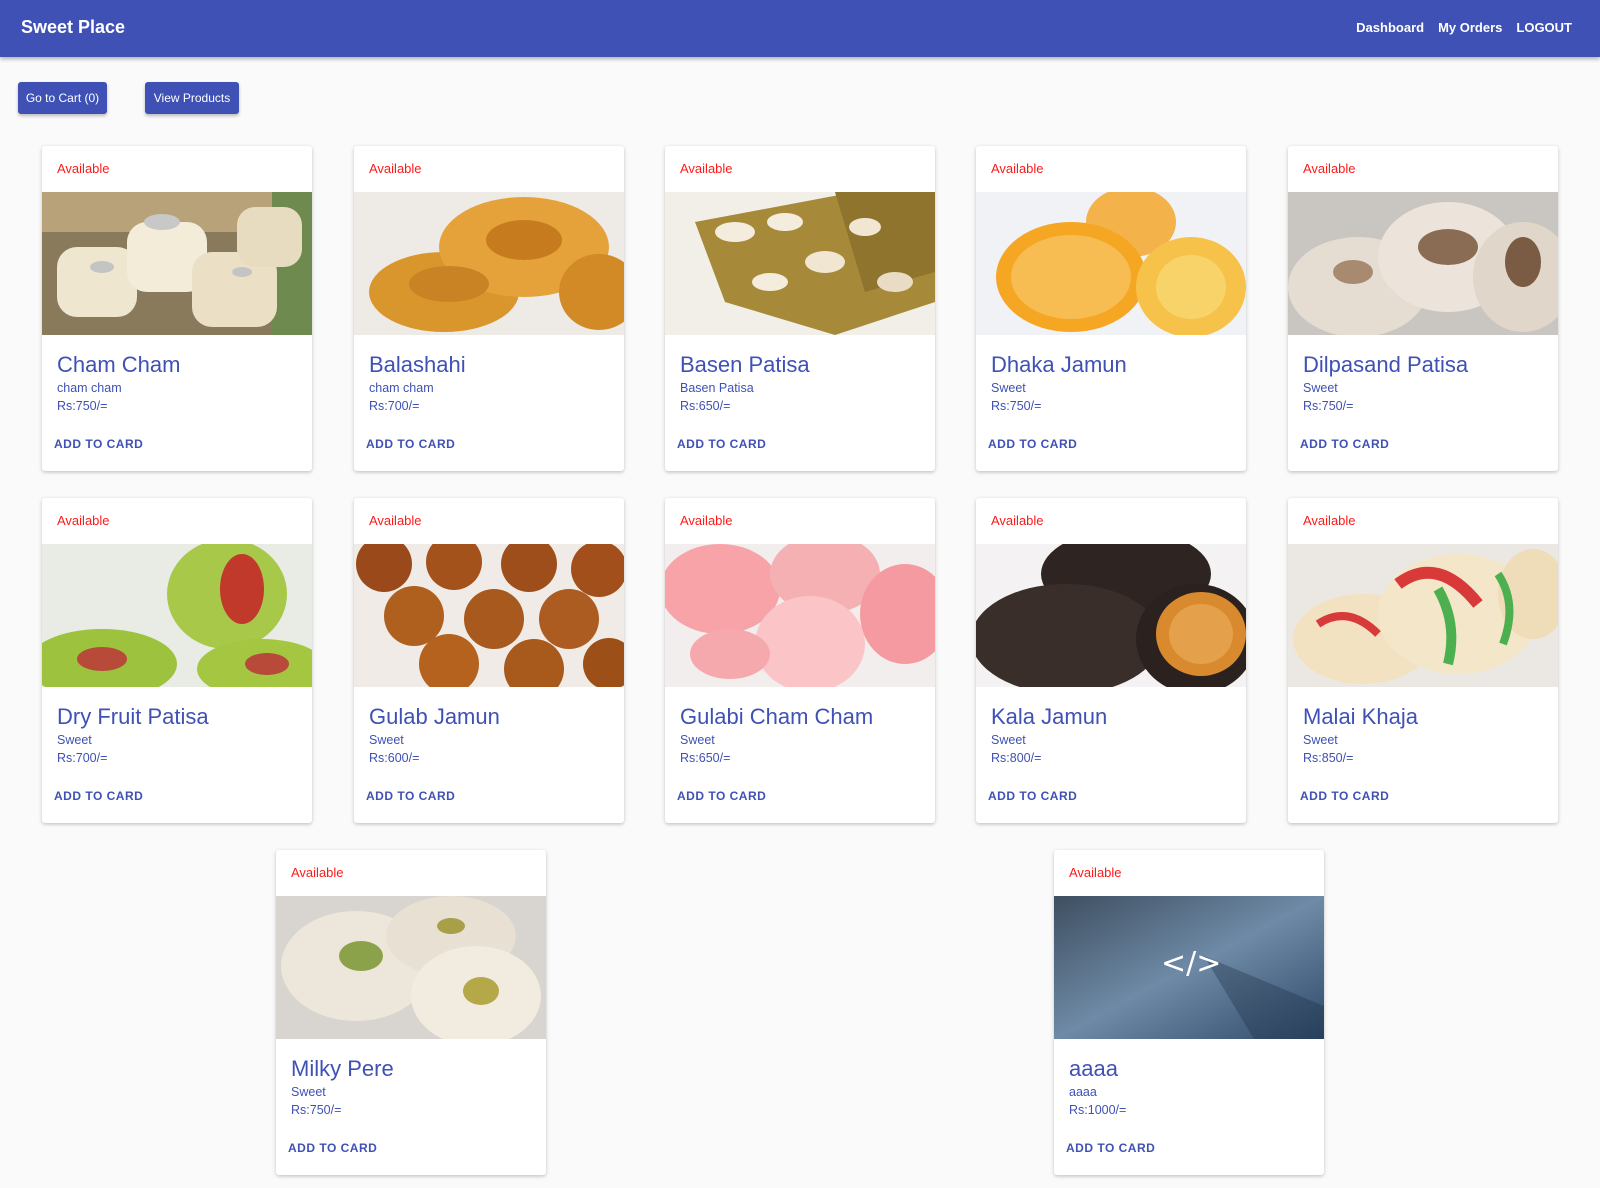  What do you see at coordinates (1328, 758) in the screenshot?
I see `product-price: Rs:850/=` at bounding box center [1328, 758].